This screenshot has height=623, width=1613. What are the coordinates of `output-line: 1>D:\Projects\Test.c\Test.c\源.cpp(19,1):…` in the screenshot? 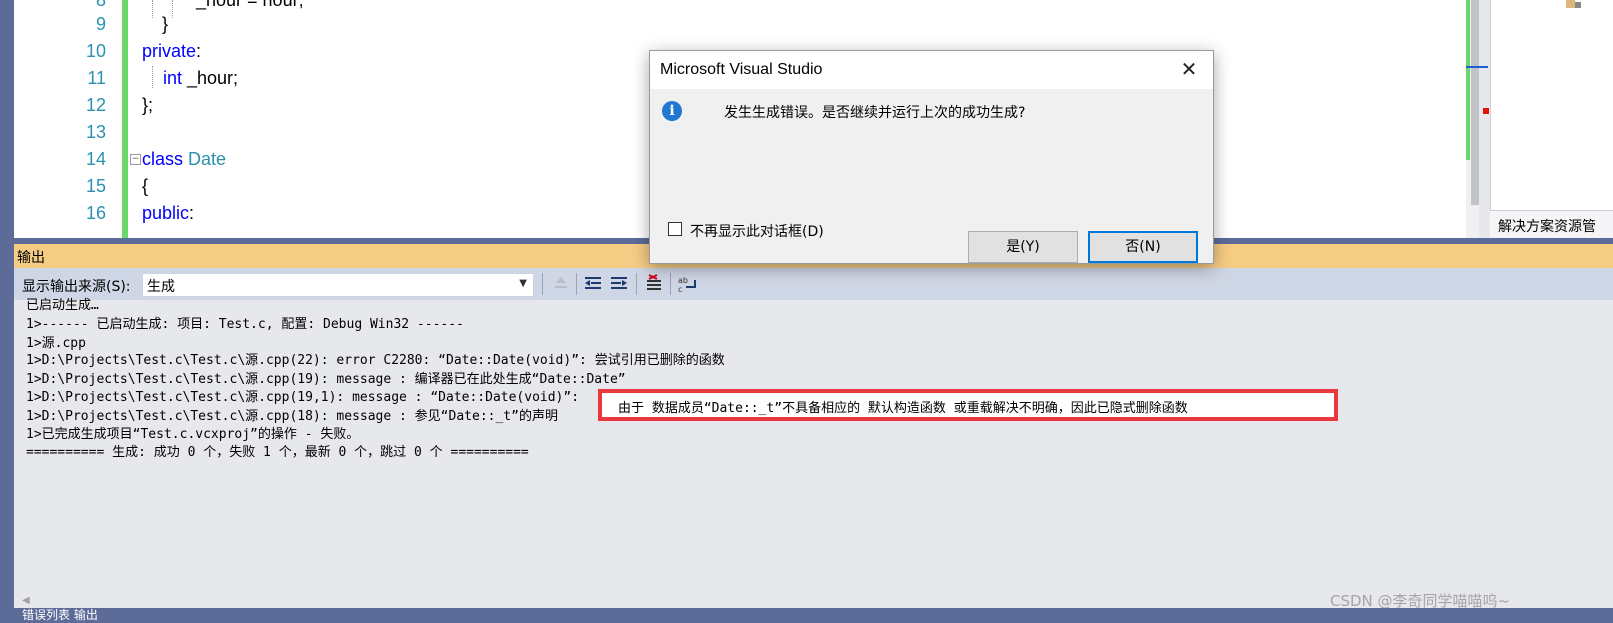 It's located at (303, 397).